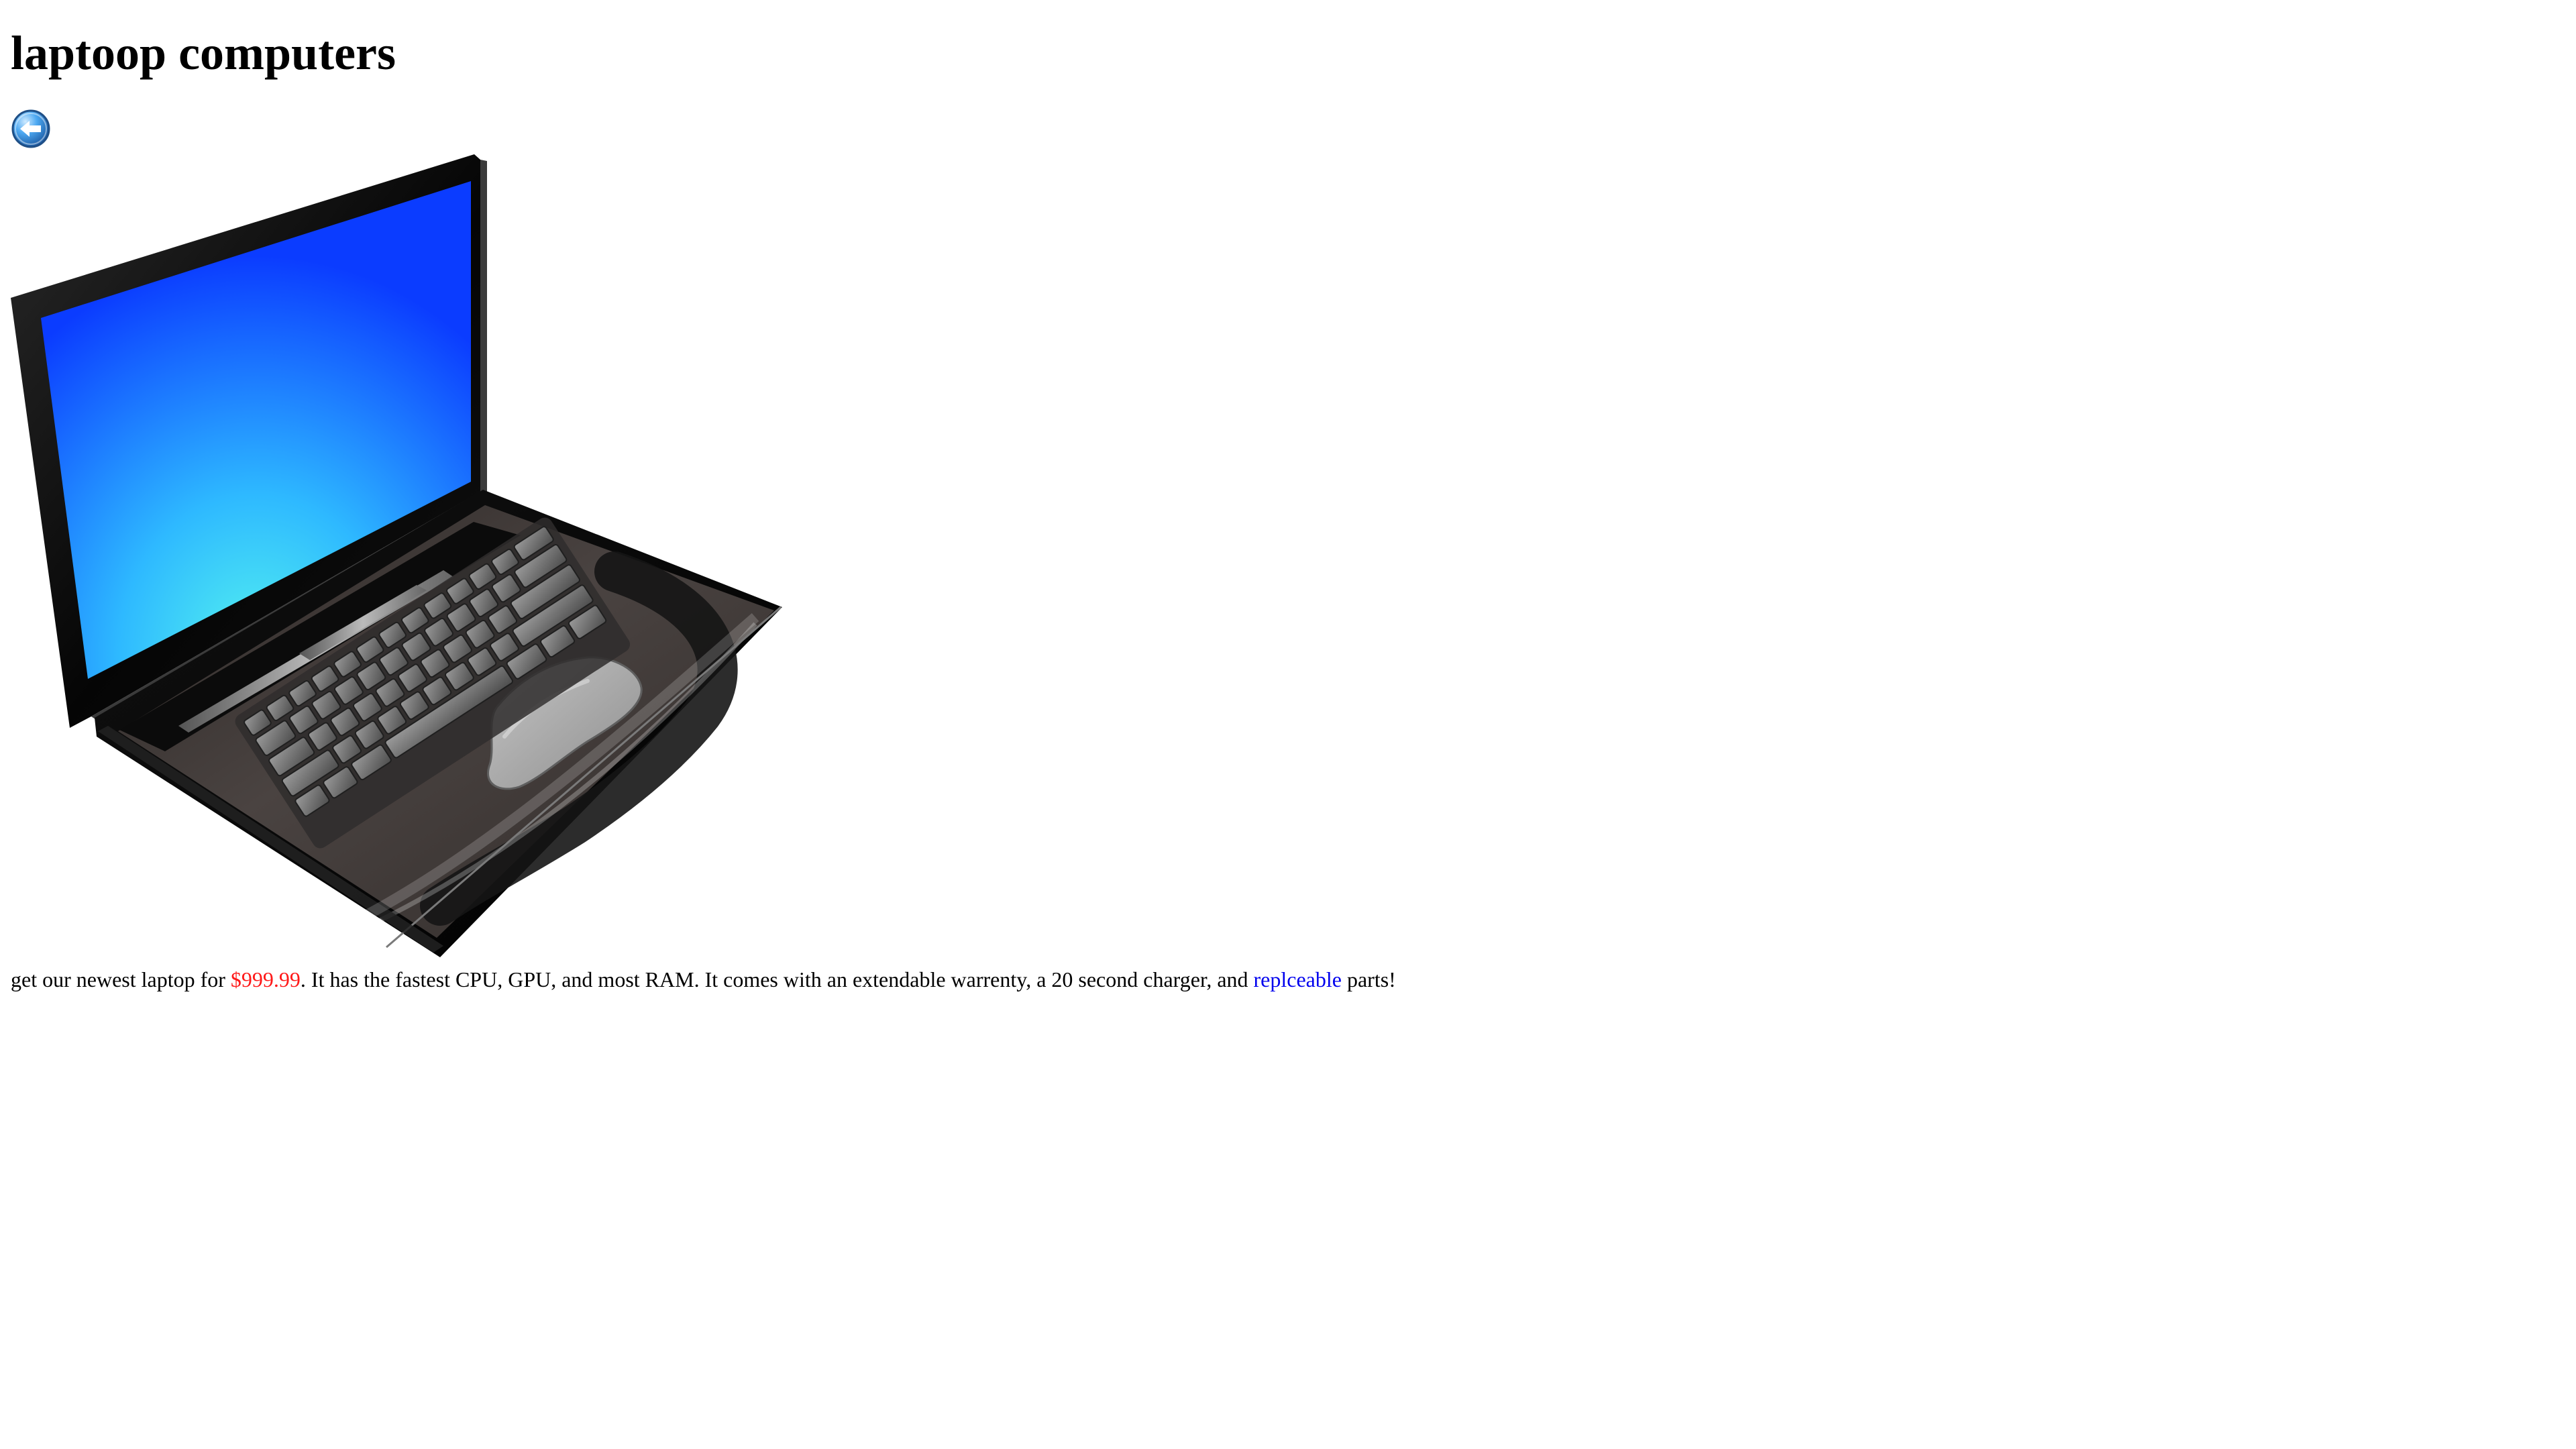 Image resolution: width=2576 pixels, height=1449 pixels. What do you see at coordinates (203, 53) in the screenshot?
I see `page-title: laptoop computers` at bounding box center [203, 53].